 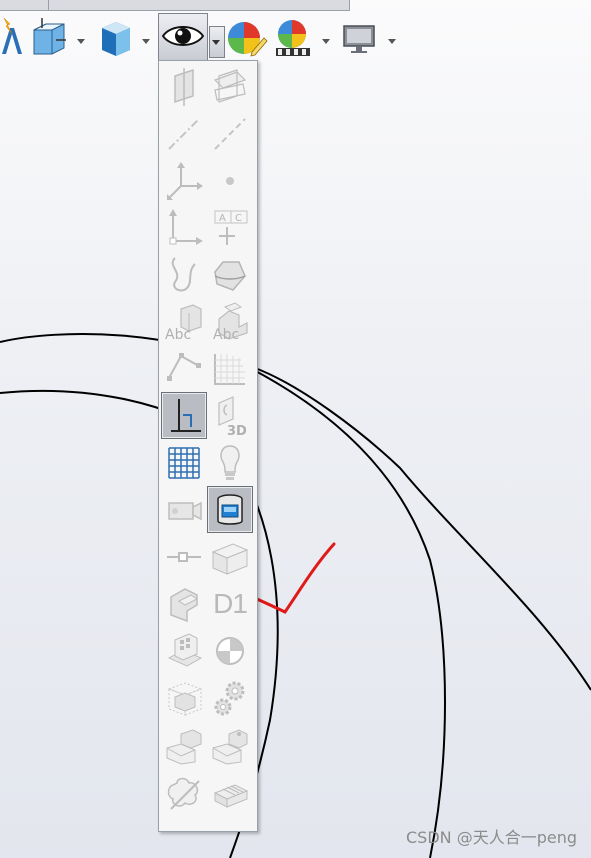 I want to click on view-curves-icon, so click(x=184, y=274).